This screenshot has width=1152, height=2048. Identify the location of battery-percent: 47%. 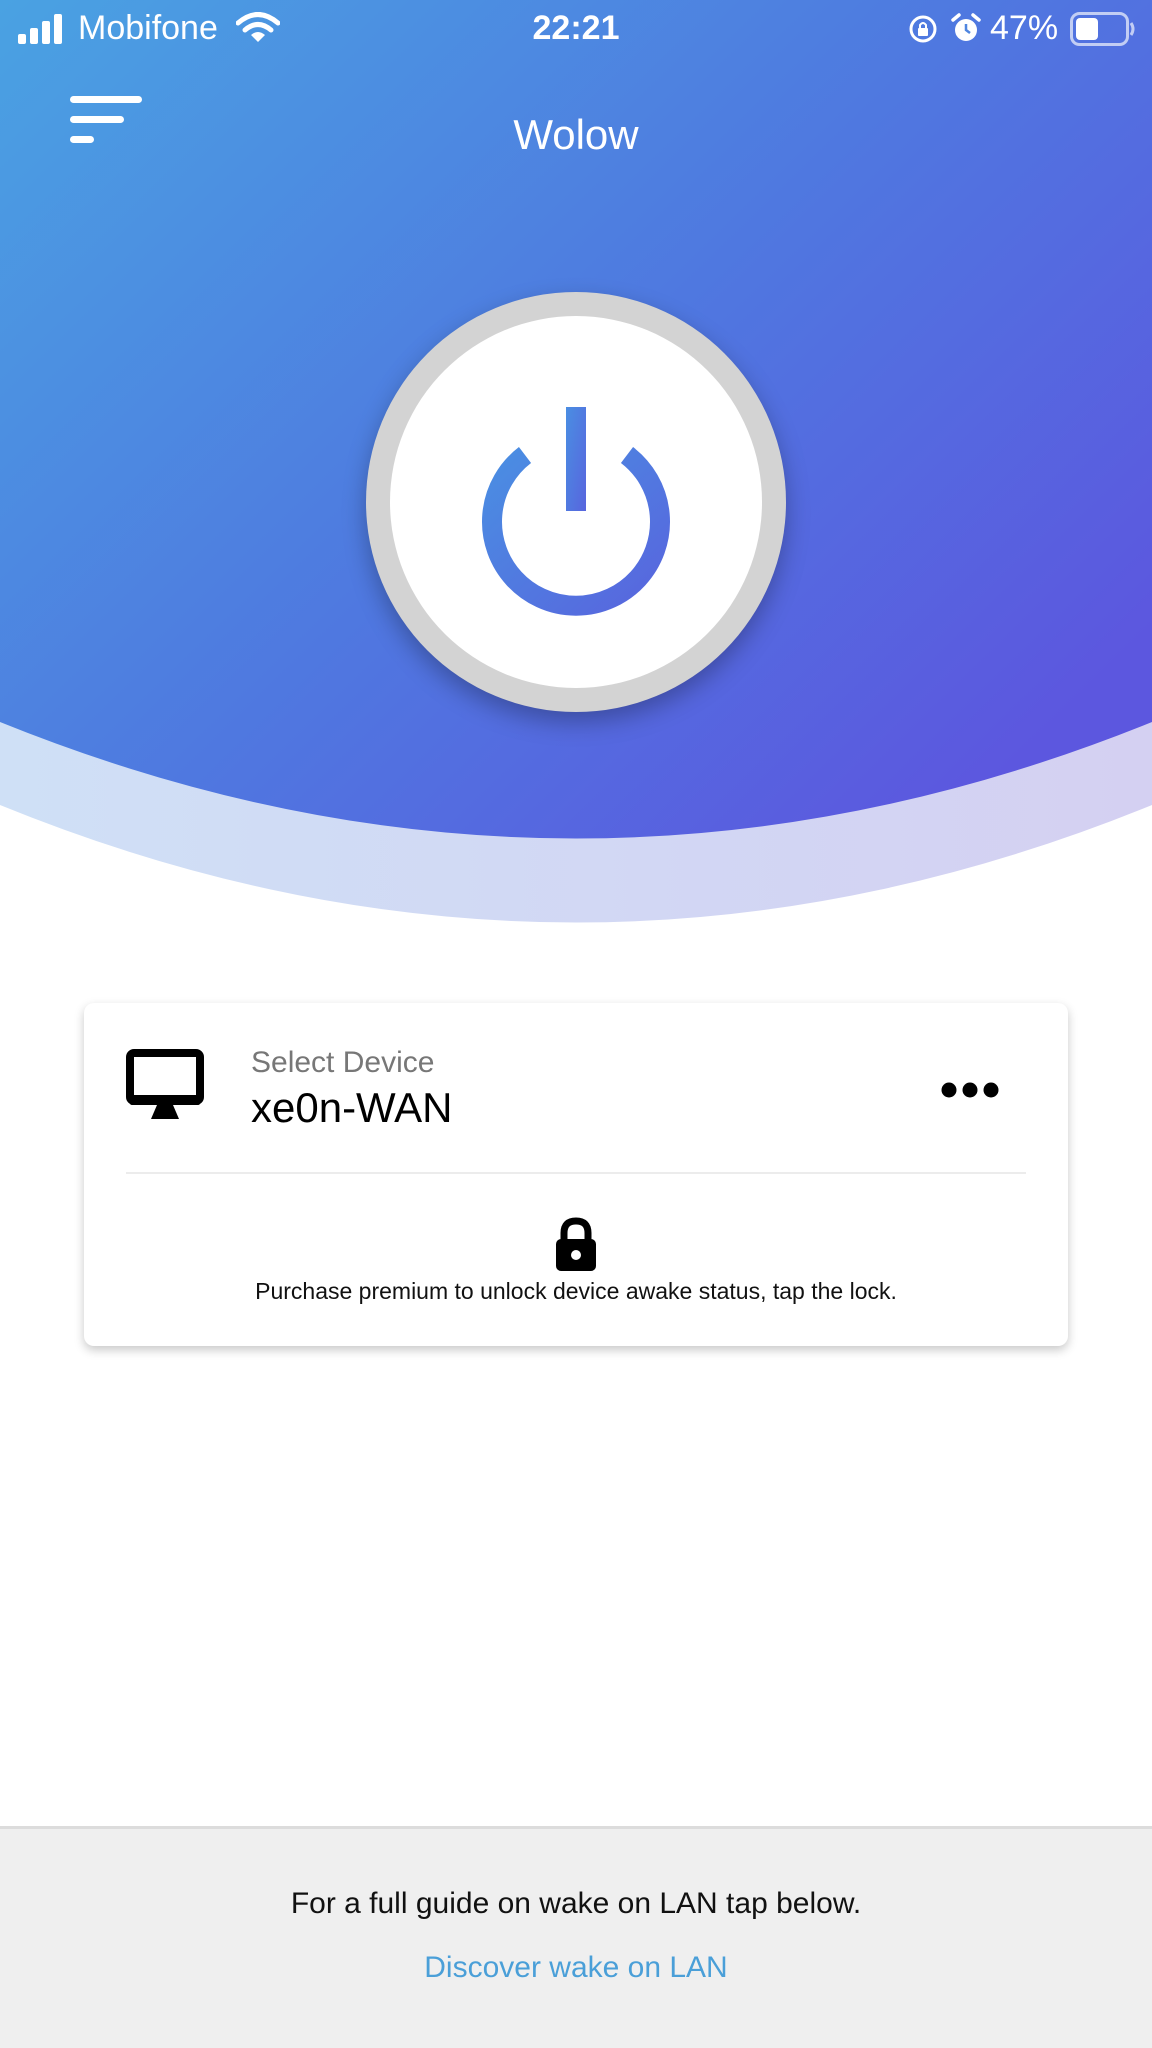
(1024, 28).